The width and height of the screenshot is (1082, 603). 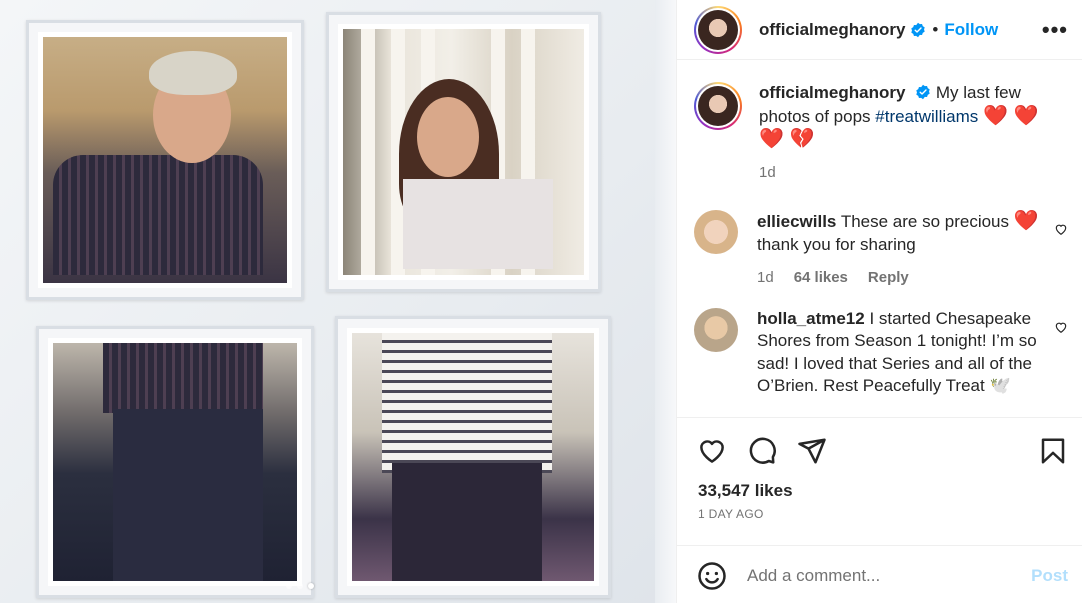 What do you see at coordinates (765, 278) in the screenshot?
I see `comment-time: 1d` at bounding box center [765, 278].